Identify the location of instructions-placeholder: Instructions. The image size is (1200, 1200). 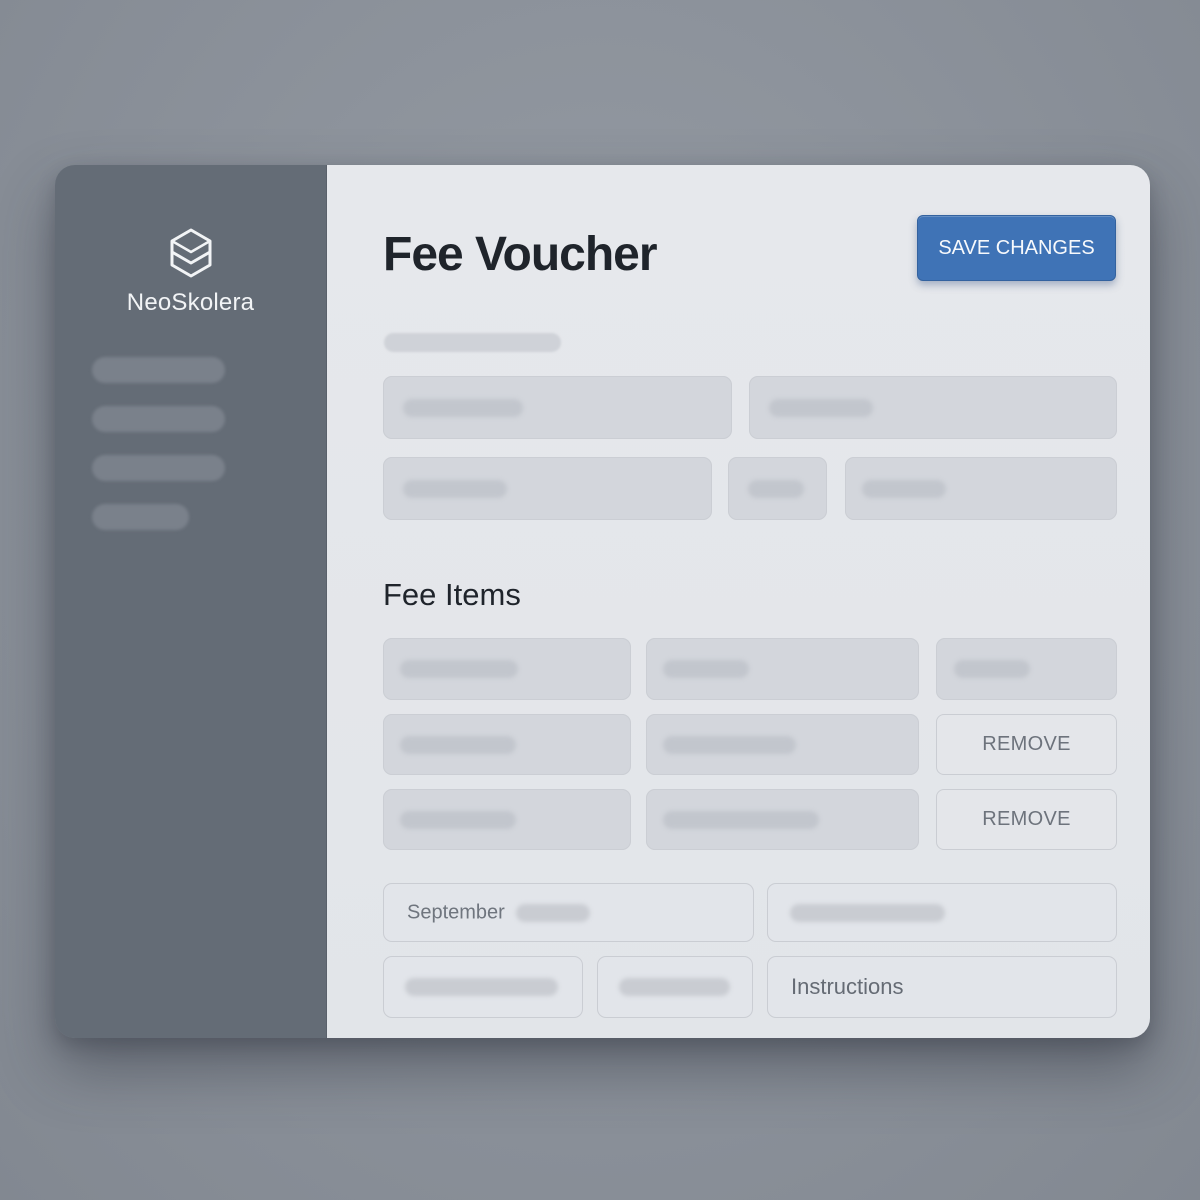
(847, 986).